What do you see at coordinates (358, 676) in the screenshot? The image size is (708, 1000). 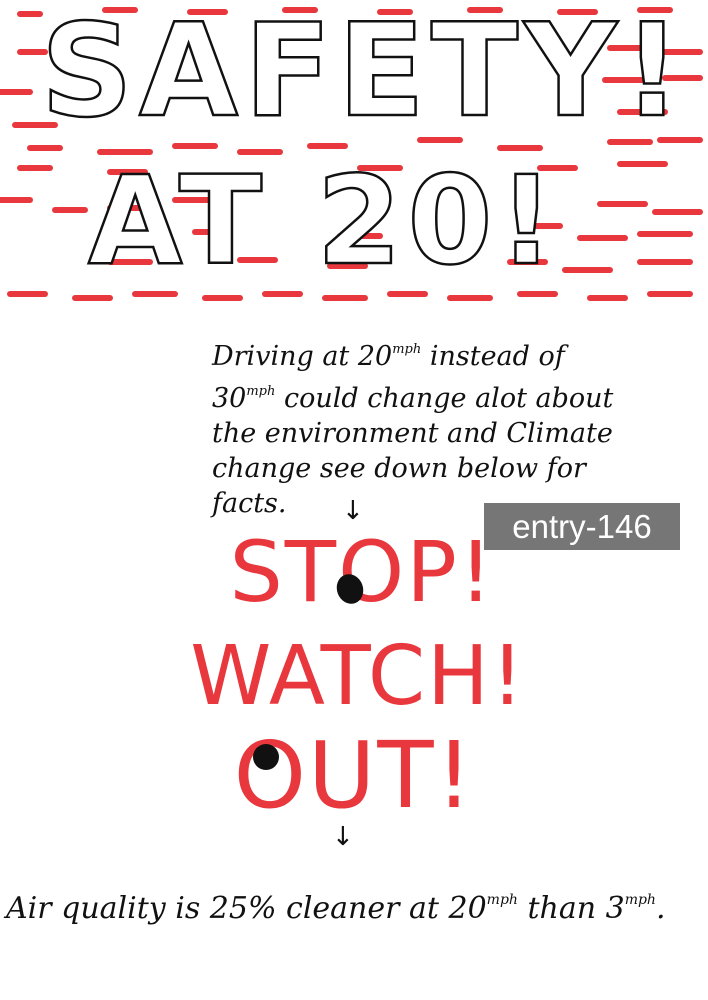 I see `warning-watch: WATCH!` at bounding box center [358, 676].